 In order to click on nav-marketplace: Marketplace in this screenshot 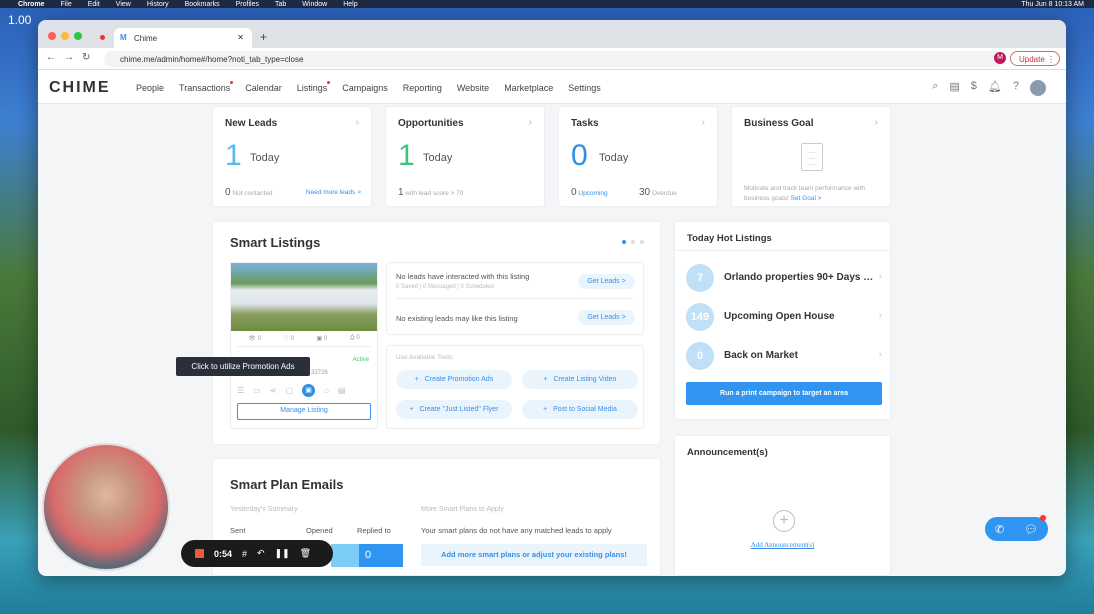, I will do `click(528, 88)`.